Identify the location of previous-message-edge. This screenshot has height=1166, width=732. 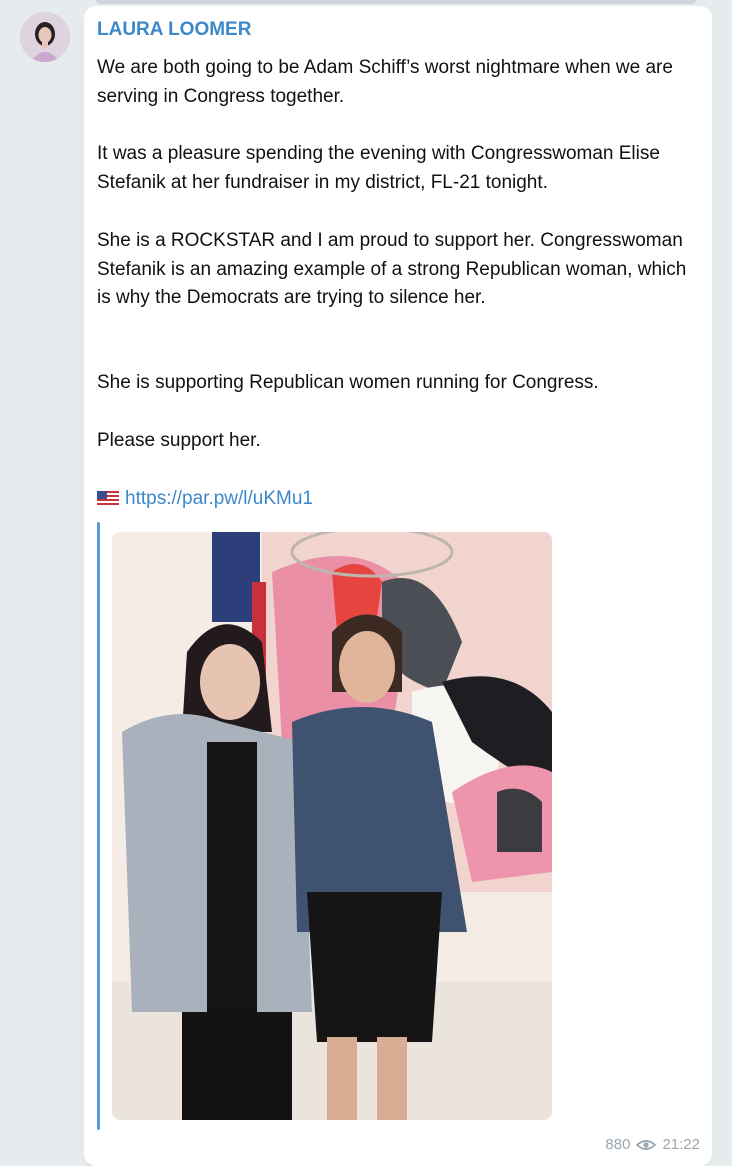
(396, 2).